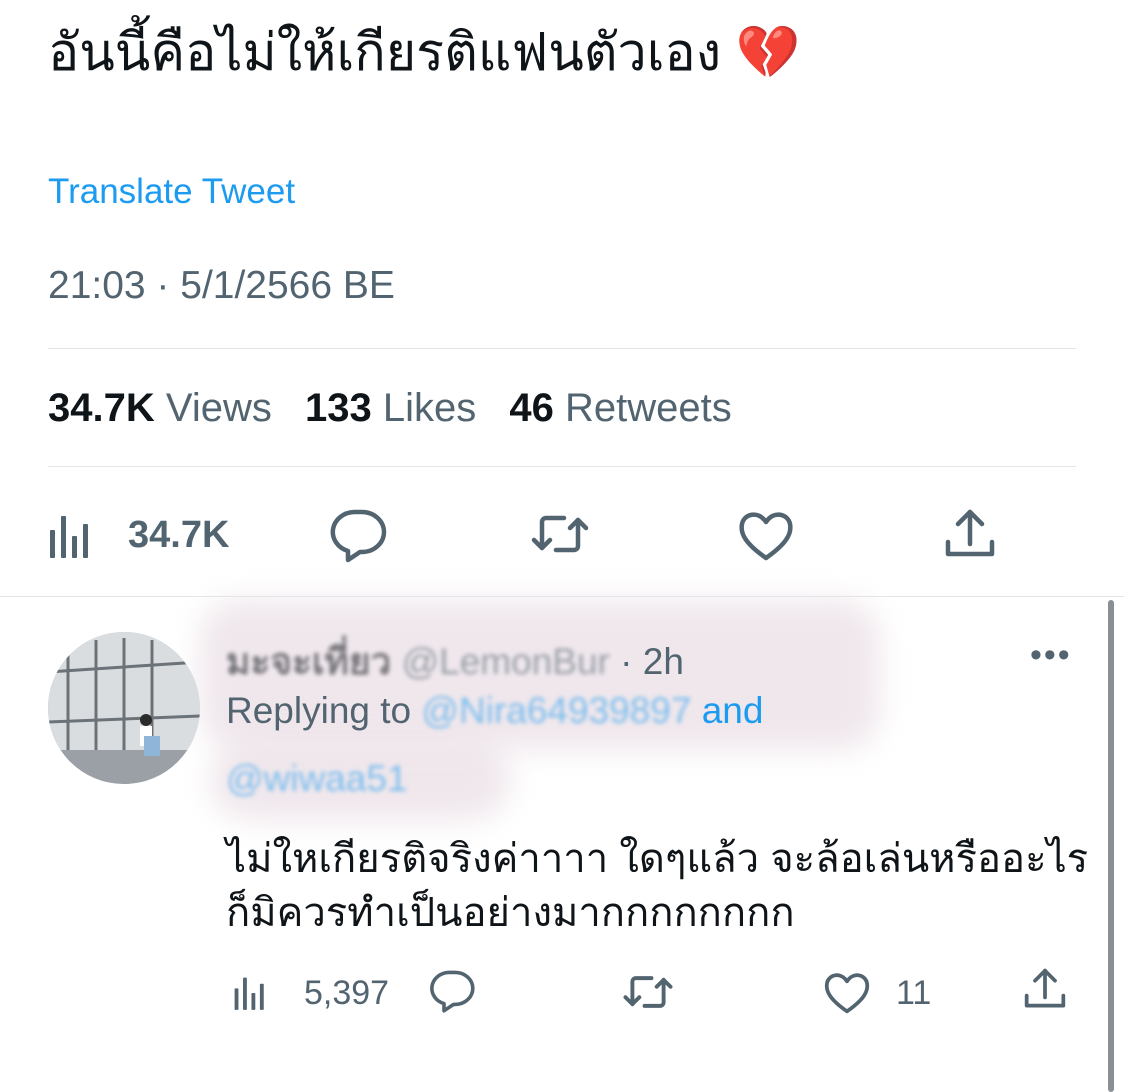  Describe the element at coordinates (171, 192) in the screenshot. I see `translate-tweet-link: Translate Tweet` at that location.